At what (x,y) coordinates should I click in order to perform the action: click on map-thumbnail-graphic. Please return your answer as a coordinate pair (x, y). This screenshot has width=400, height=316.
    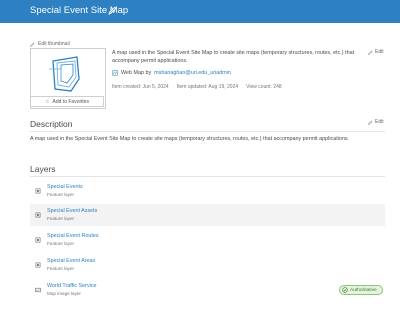
    Looking at the image, I should click on (64, 74).